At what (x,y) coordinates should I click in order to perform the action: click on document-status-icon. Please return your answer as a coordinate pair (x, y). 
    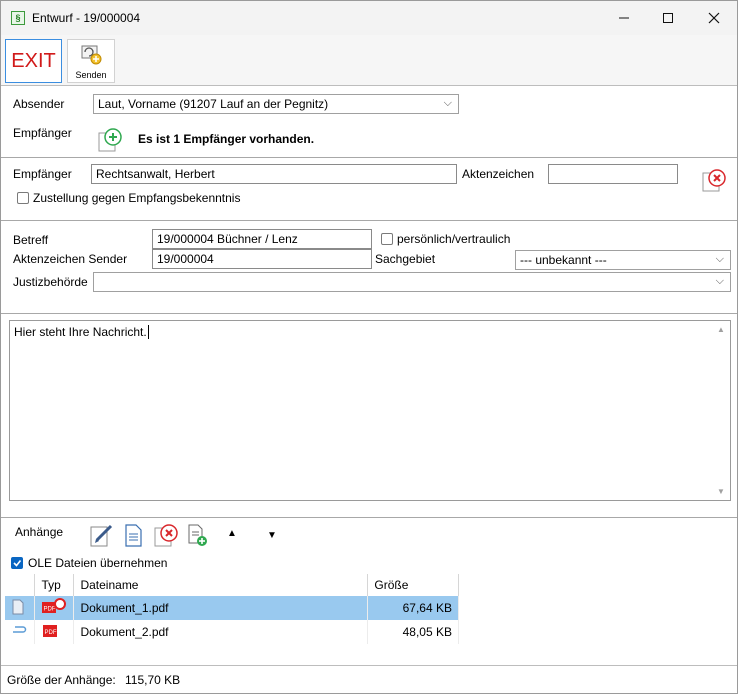
    Looking at the image, I should click on (18, 606).